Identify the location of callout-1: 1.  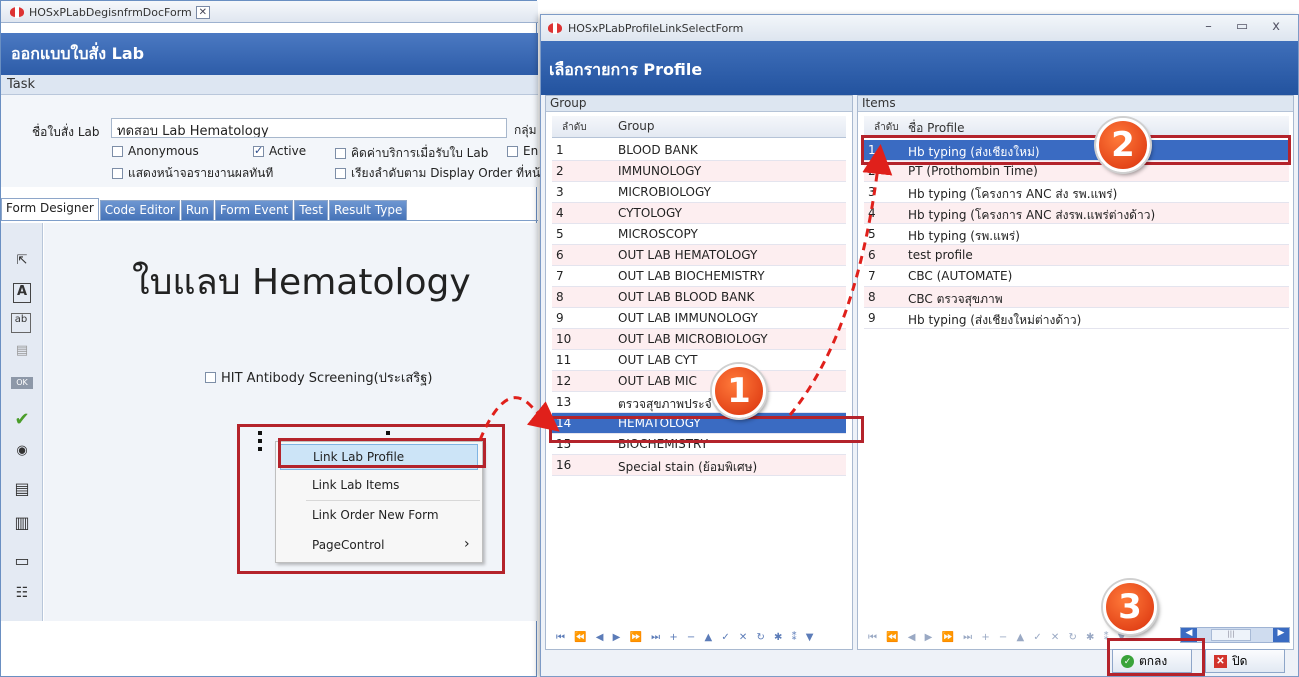
(739, 391).